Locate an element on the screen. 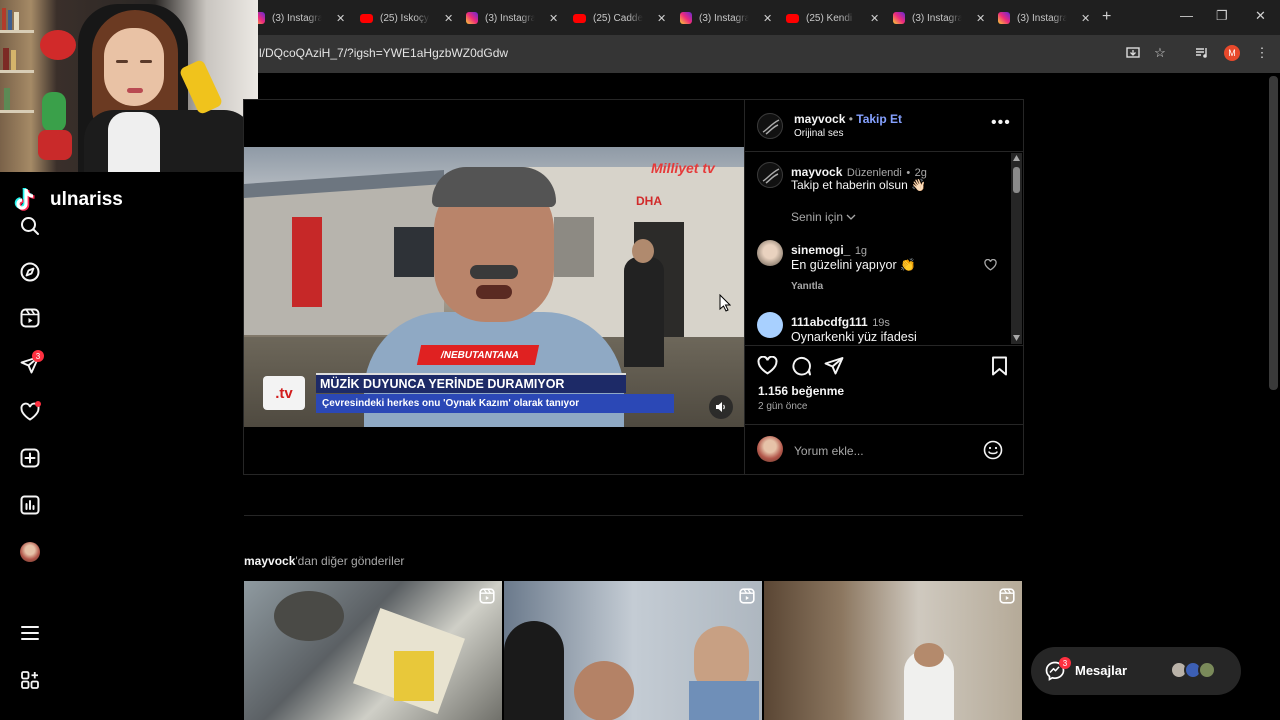 This screenshot has height=720, width=1280. video-headline: MÜZİK DUYUNCA YERİNDE DURAMIYOR is located at coordinates (471, 383).